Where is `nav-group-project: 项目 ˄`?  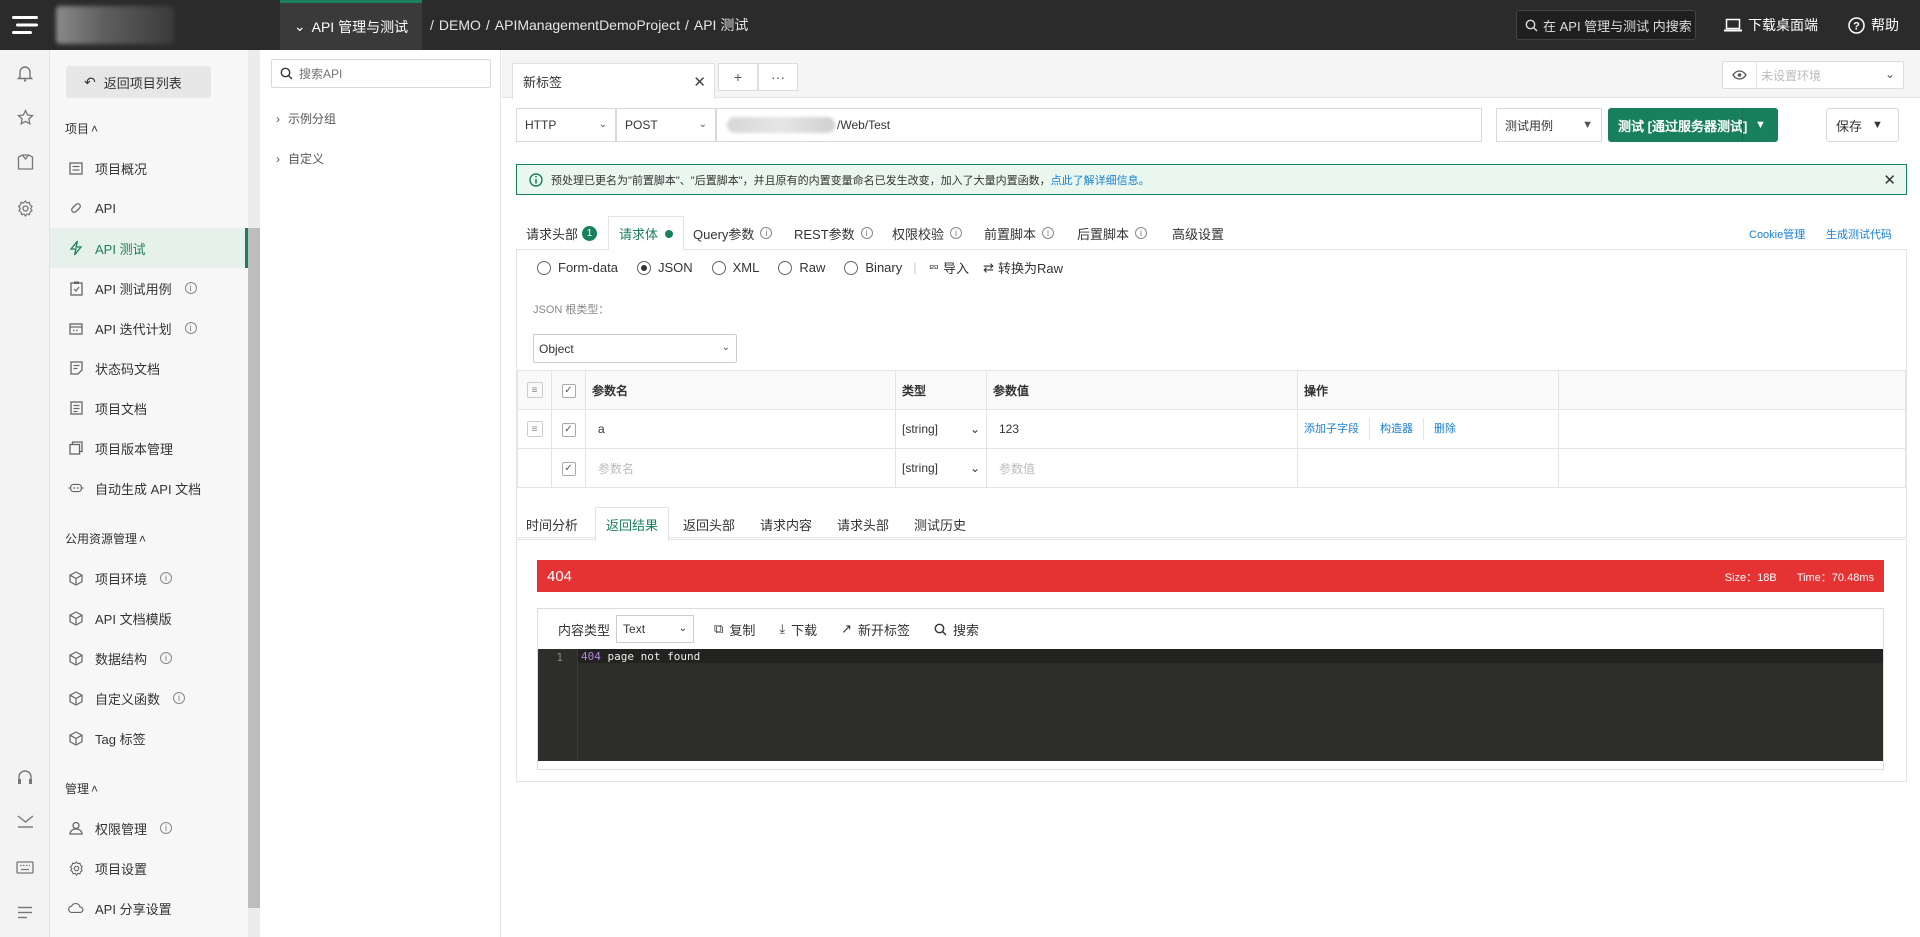
nav-group-project: 项目 ˄ is located at coordinates (81, 128).